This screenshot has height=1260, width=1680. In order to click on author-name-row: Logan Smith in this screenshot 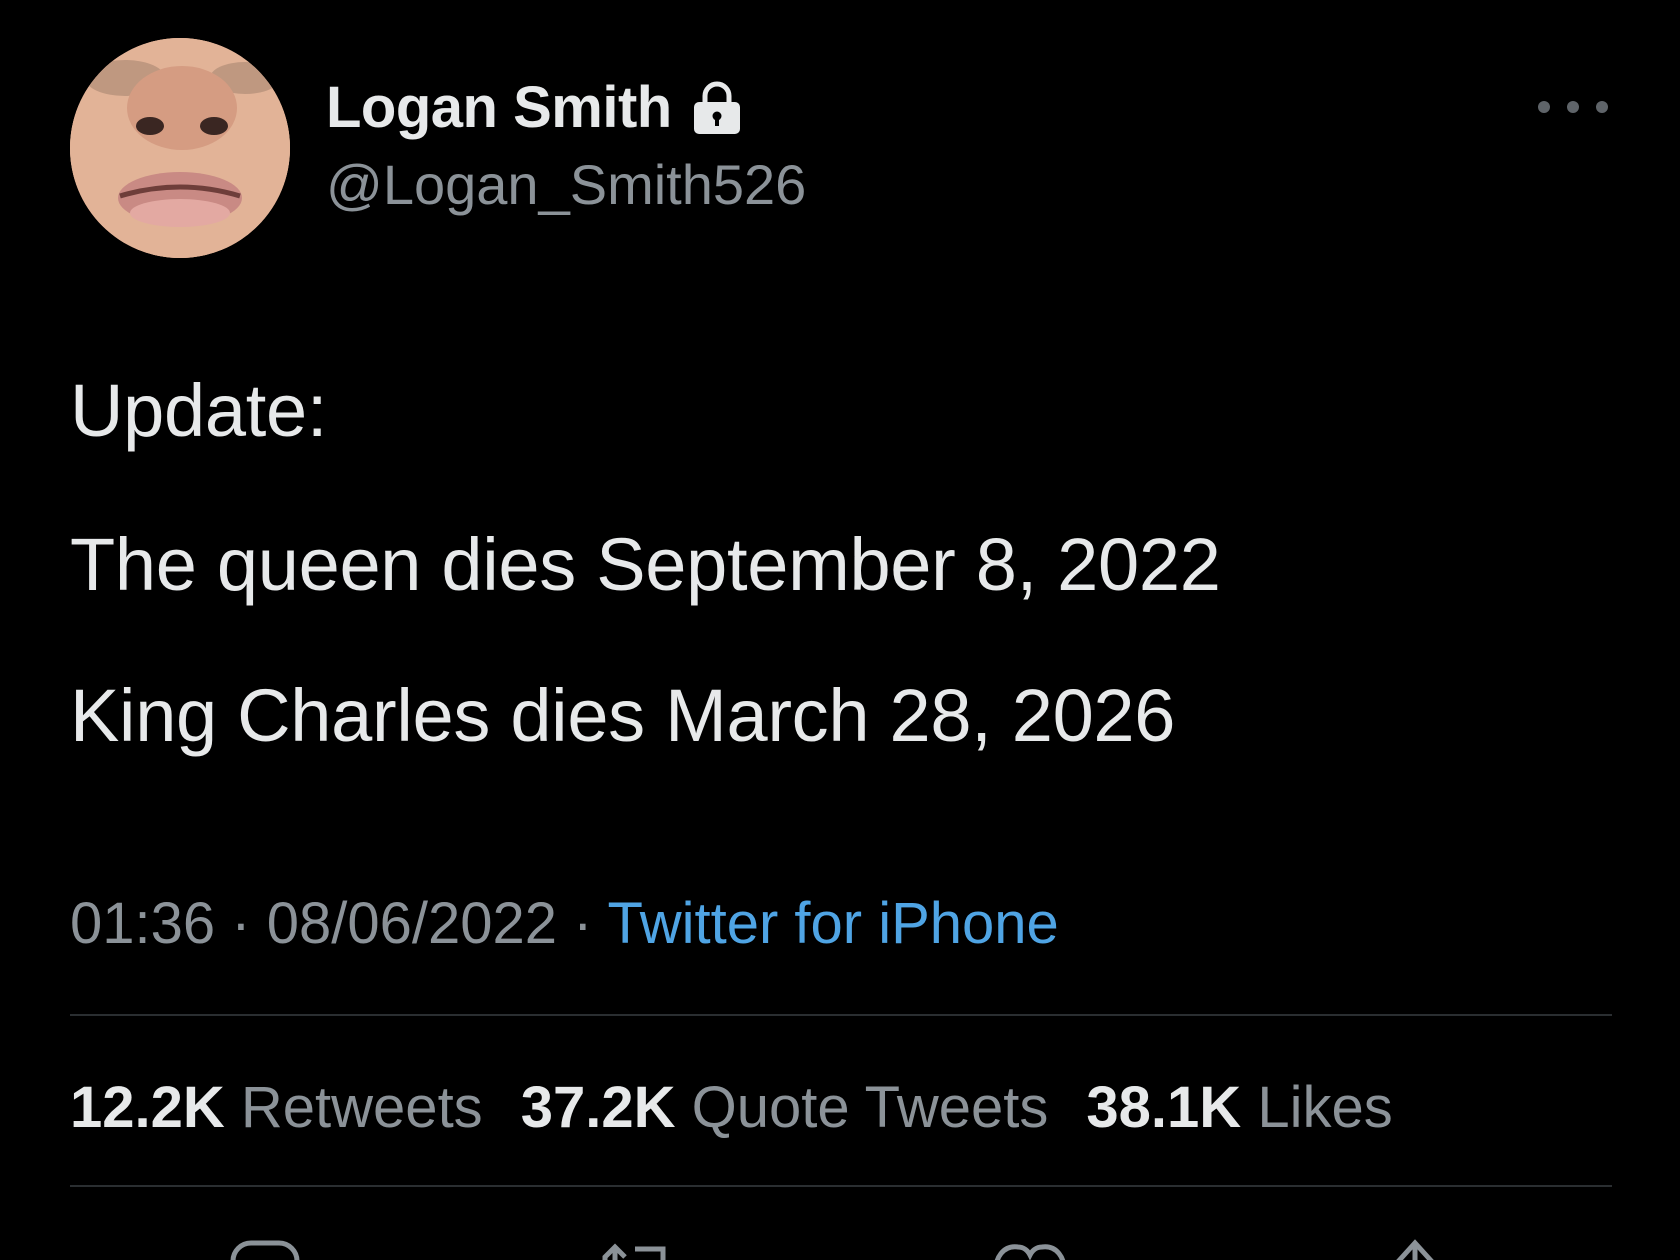, I will do `click(535, 107)`.